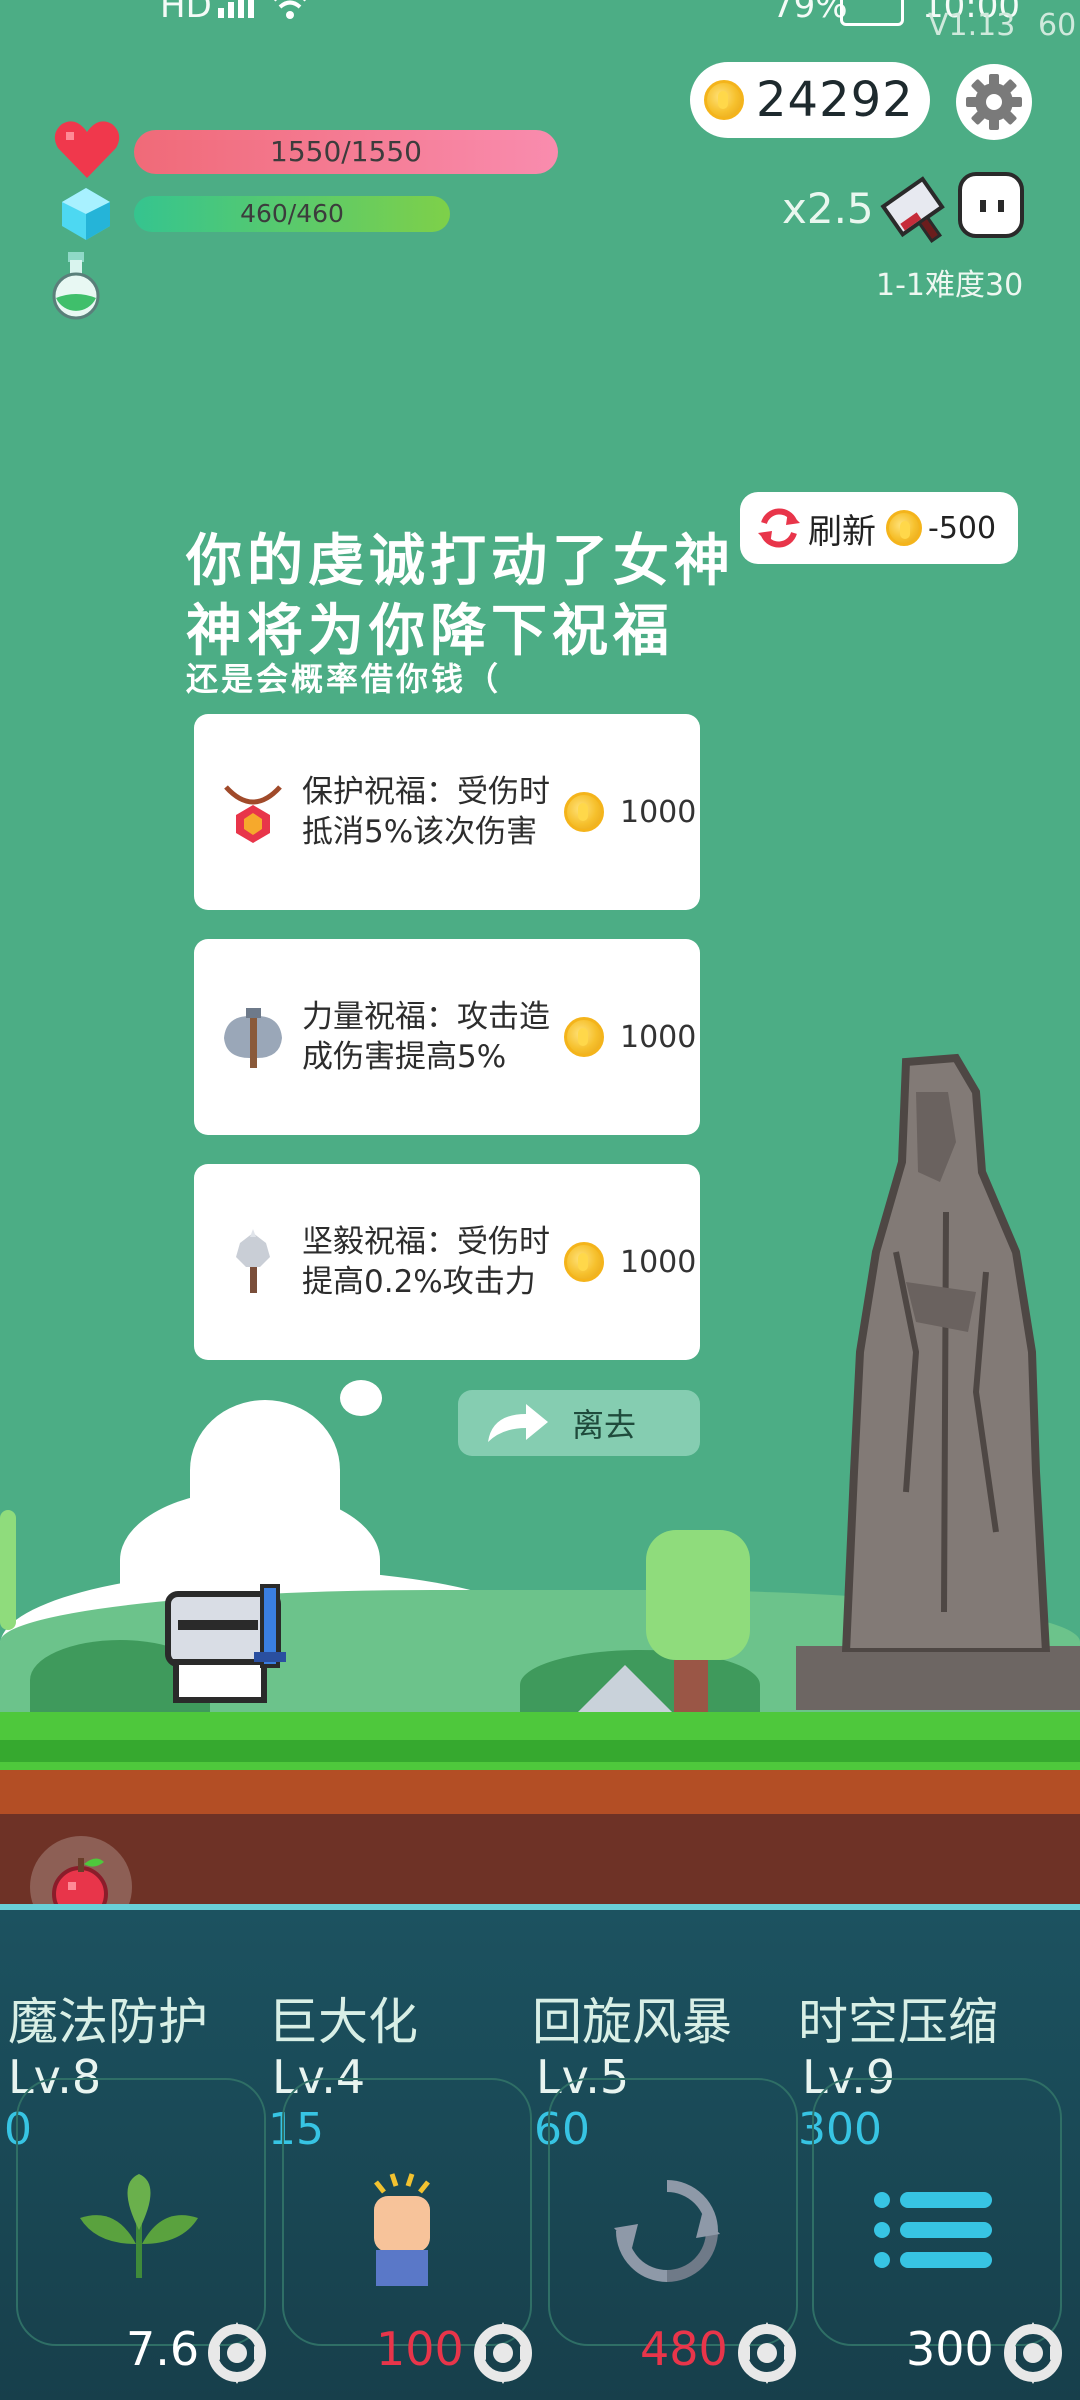 Image resolution: width=1080 pixels, height=2400 pixels. I want to click on dialog-title-line1: 你的虔诚打动了女神, so click(460, 561).